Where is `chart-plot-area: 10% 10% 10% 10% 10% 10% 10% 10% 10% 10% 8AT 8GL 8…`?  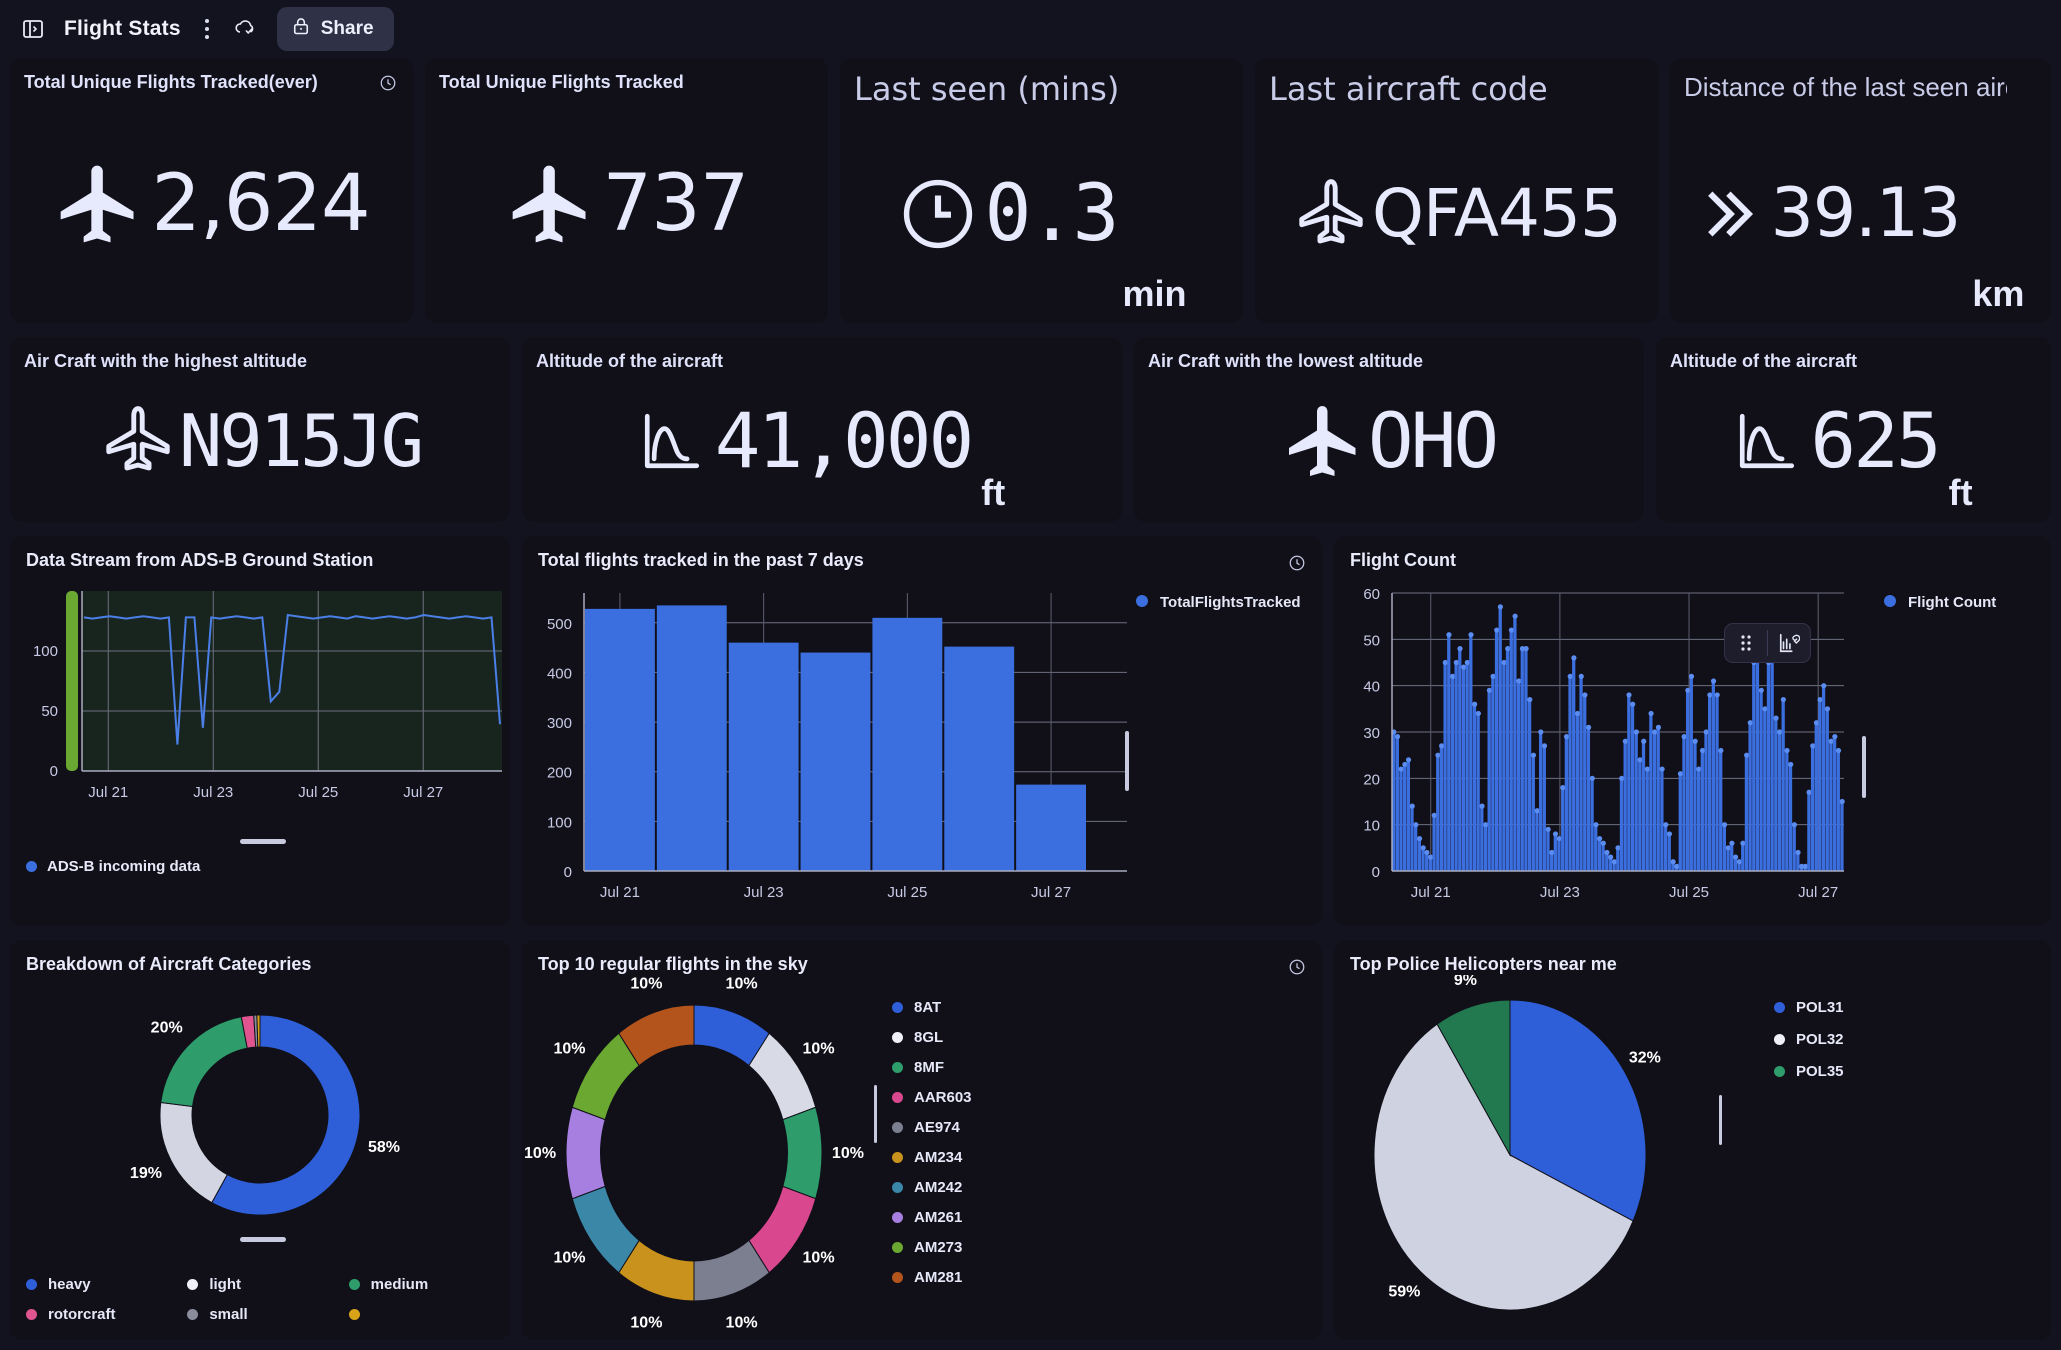 chart-plot-area: 10% 10% 10% 10% 10% 10% 10% 10% 10% 10% 8AT 8GL 8… is located at coordinates (922, 1155).